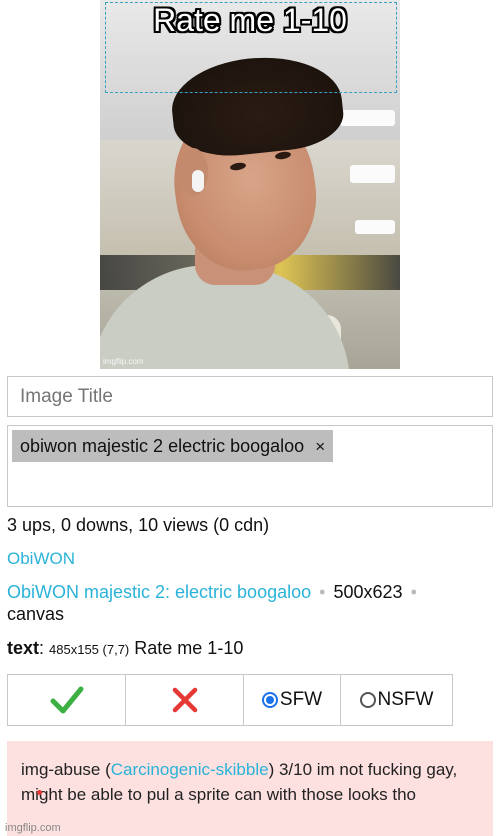  Describe the element at coordinates (159, 592) in the screenshot. I see `template-link: ObiWON majestic 2: electric boogaloo` at that location.